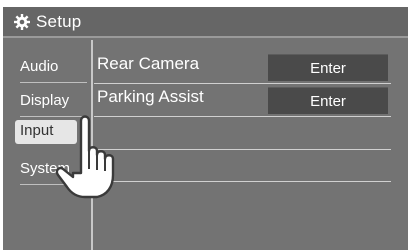 This screenshot has width=410, height=251. What do you see at coordinates (53, 82) in the screenshot?
I see `divider` at bounding box center [53, 82].